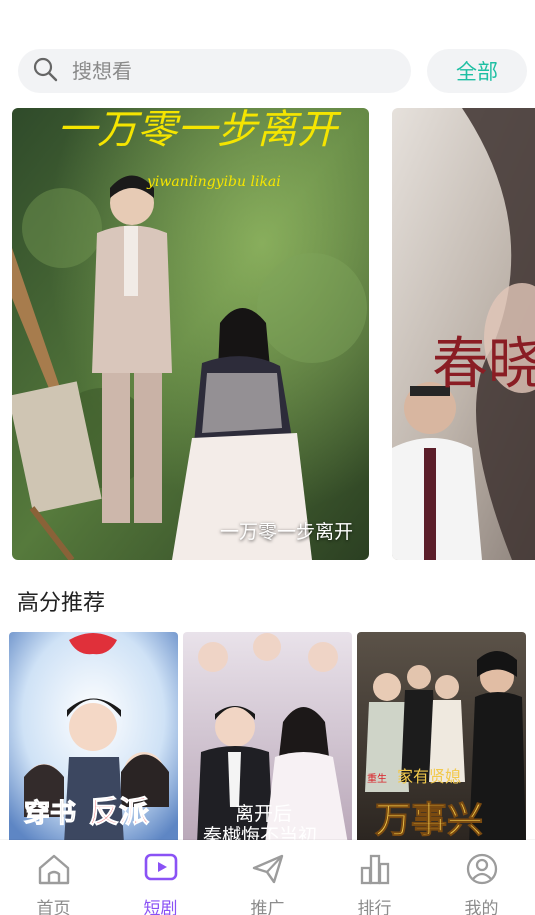 The height and width of the screenshot is (915, 535). I want to click on poster-image: 穿书 反派, so click(93, 738).